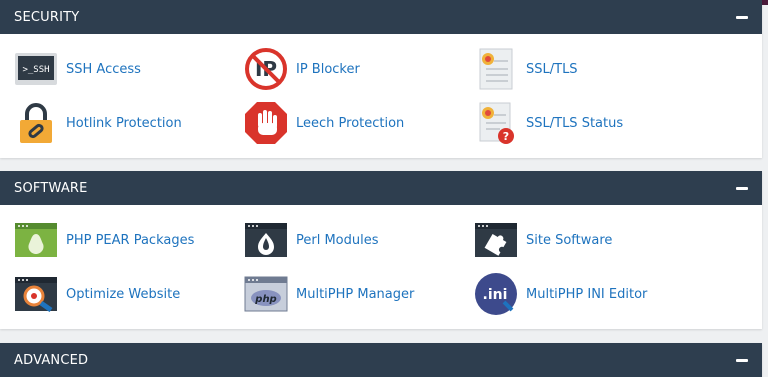 The image size is (768, 377). I want to click on item-label: Optimize Website, so click(123, 294).